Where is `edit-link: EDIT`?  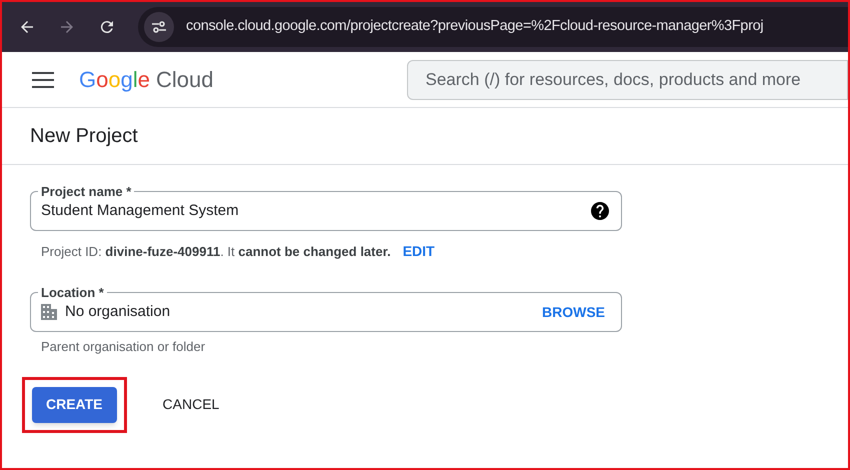 edit-link: EDIT is located at coordinates (418, 251).